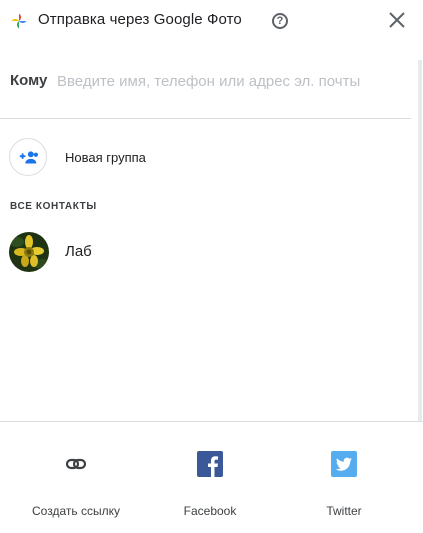 The height and width of the screenshot is (533, 423). What do you see at coordinates (53, 206) in the screenshot?
I see `contacts-section-title: ВСЕ КОНТАКТЫ` at bounding box center [53, 206].